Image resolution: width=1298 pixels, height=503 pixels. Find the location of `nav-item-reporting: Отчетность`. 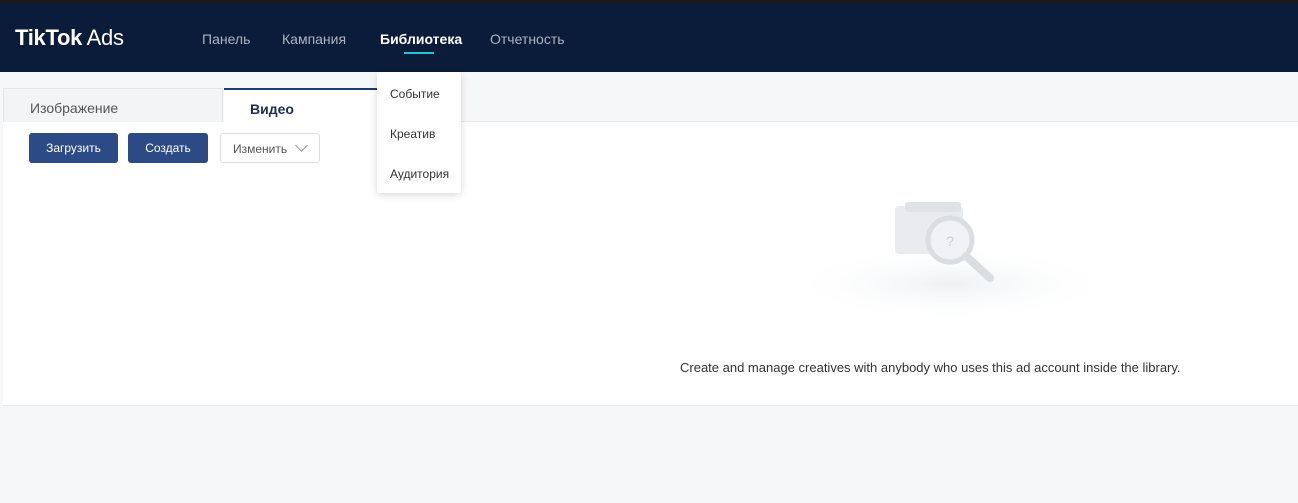

nav-item-reporting: Отчетность is located at coordinates (527, 39).